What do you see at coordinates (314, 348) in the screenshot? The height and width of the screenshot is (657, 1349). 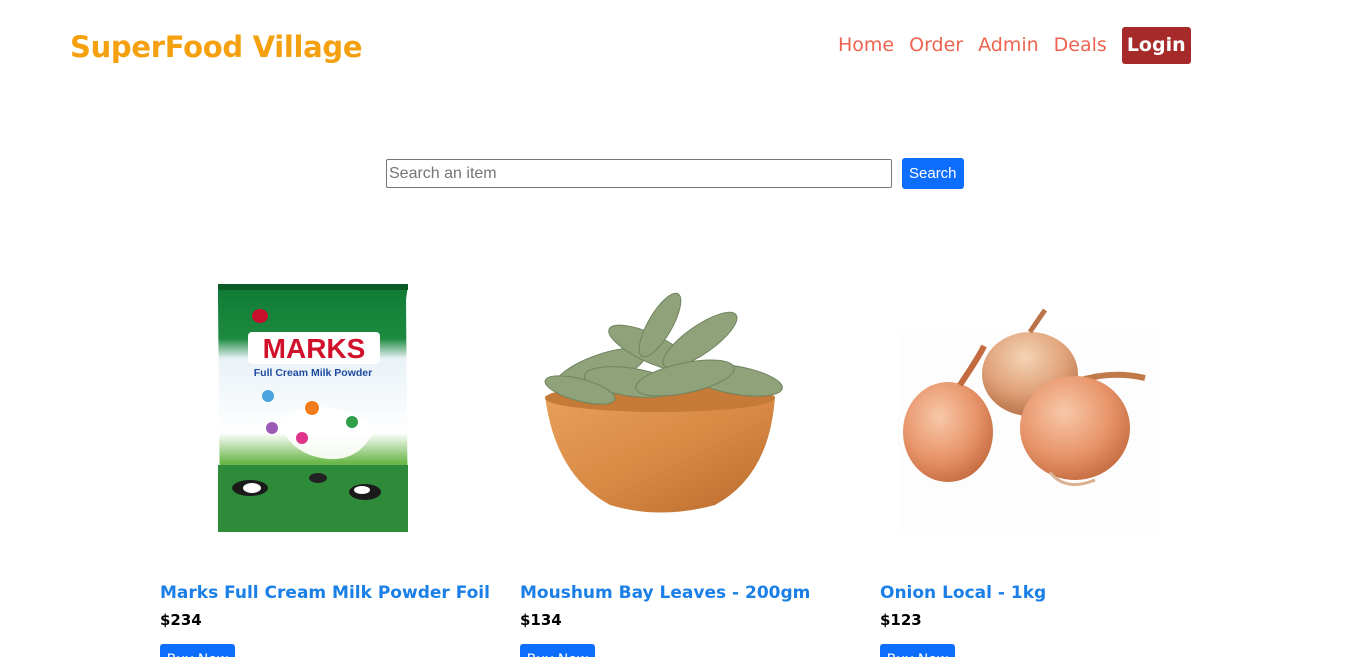 I see `pack-brand-text: MARKS` at bounding box center [314, 348].